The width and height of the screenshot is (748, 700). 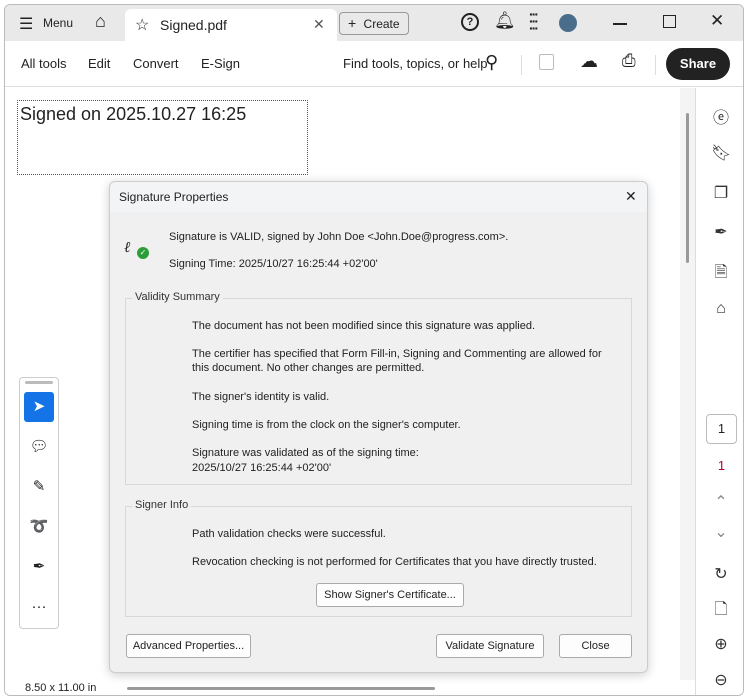 I want to click on menu-button: Menu, so click(x=58, y=23).